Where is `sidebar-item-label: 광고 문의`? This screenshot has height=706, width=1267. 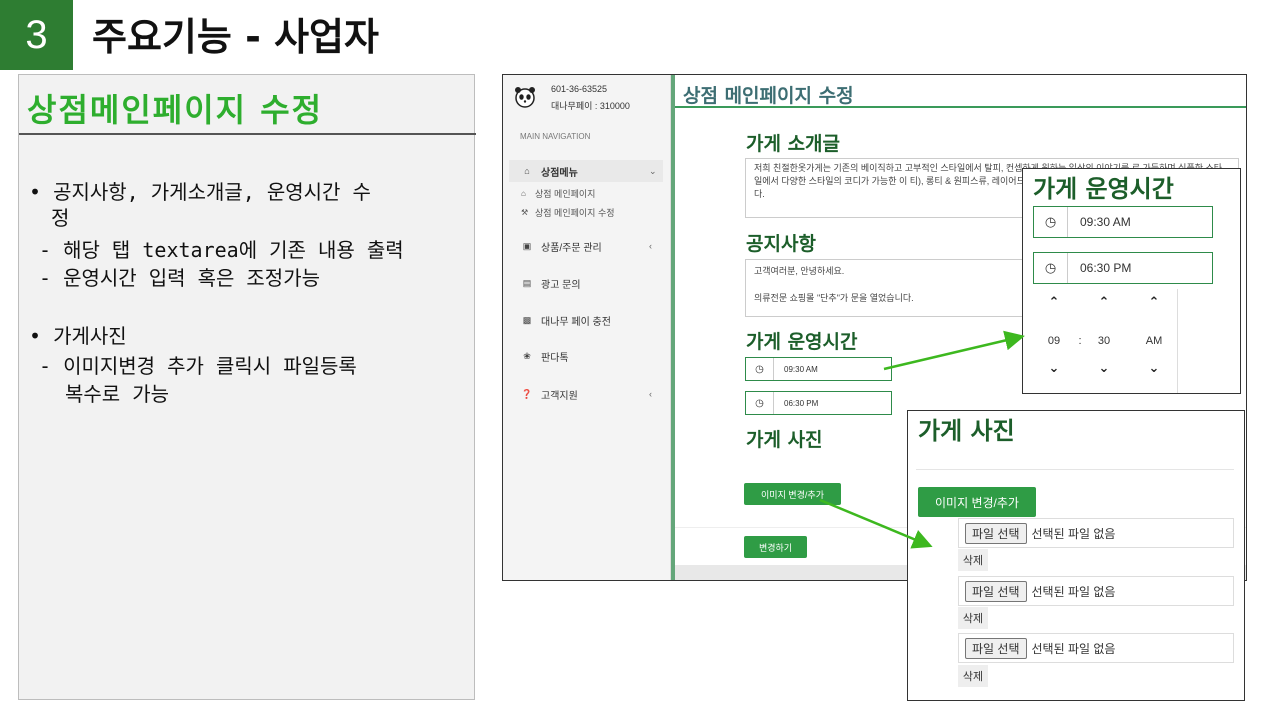 sidebar-item-label: 광고 문의 is located at coordinates (561, 285).